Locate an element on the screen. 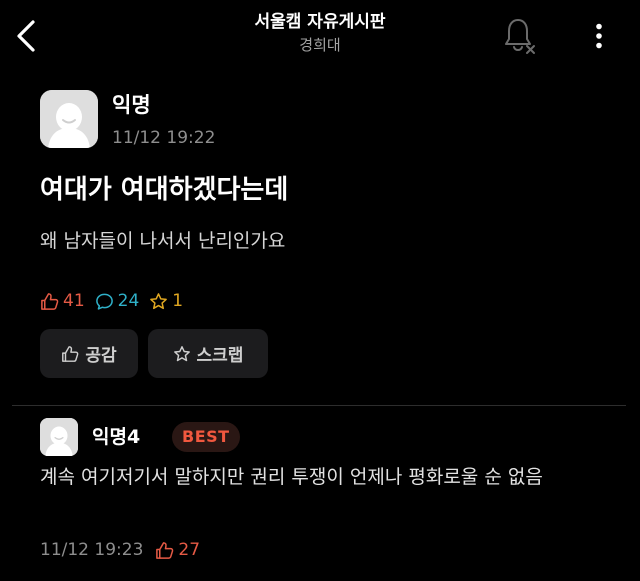 This screenshot has width=640, height=581. like-button-label: 공감 is located at coordinates (101, 356).